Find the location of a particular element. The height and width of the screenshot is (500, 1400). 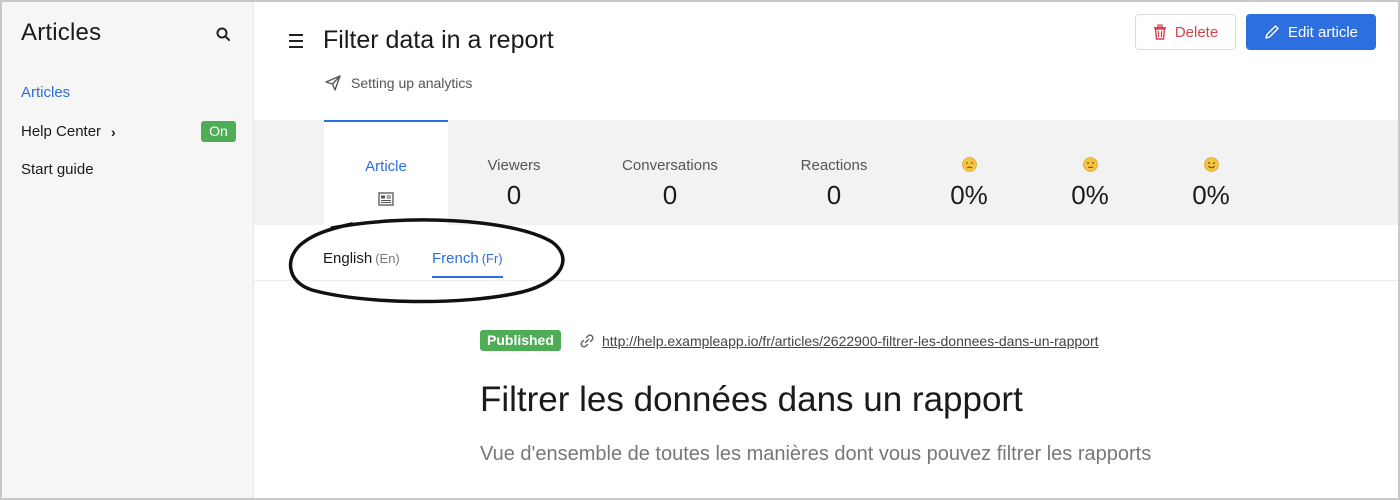

stat-happy-reactions: 0% is located at coordinates (1211, 172).